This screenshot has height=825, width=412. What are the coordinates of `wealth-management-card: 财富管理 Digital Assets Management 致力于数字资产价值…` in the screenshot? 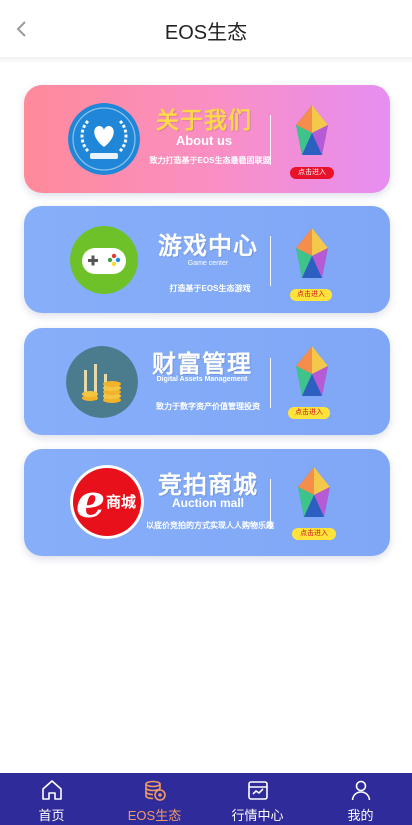 It's located at (207, 381).